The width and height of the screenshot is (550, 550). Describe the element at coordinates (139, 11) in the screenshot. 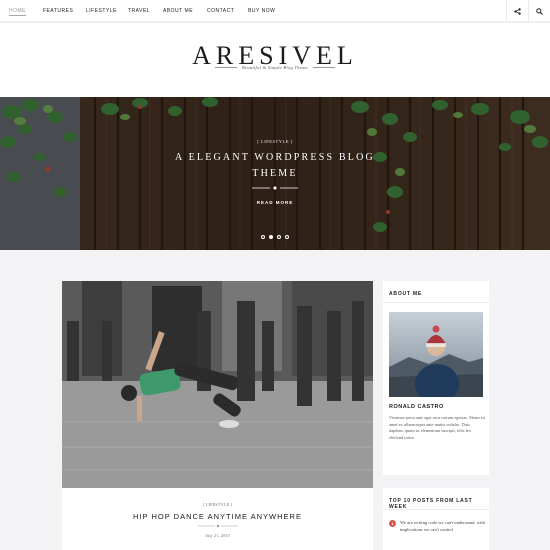

I see `nav-travel: Travel` at that location.